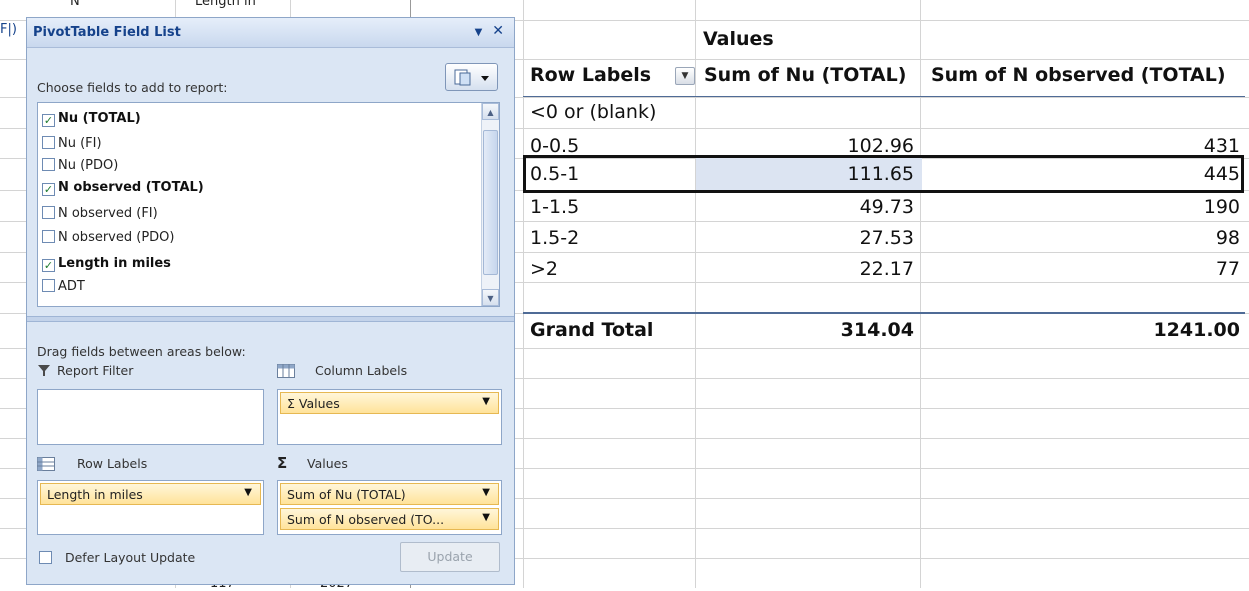 Image resolution: width=1249 pixels, height=591 pixels. I want to click on field-item-length-in-miles: ✓ Length in miles, so click(106, 264).